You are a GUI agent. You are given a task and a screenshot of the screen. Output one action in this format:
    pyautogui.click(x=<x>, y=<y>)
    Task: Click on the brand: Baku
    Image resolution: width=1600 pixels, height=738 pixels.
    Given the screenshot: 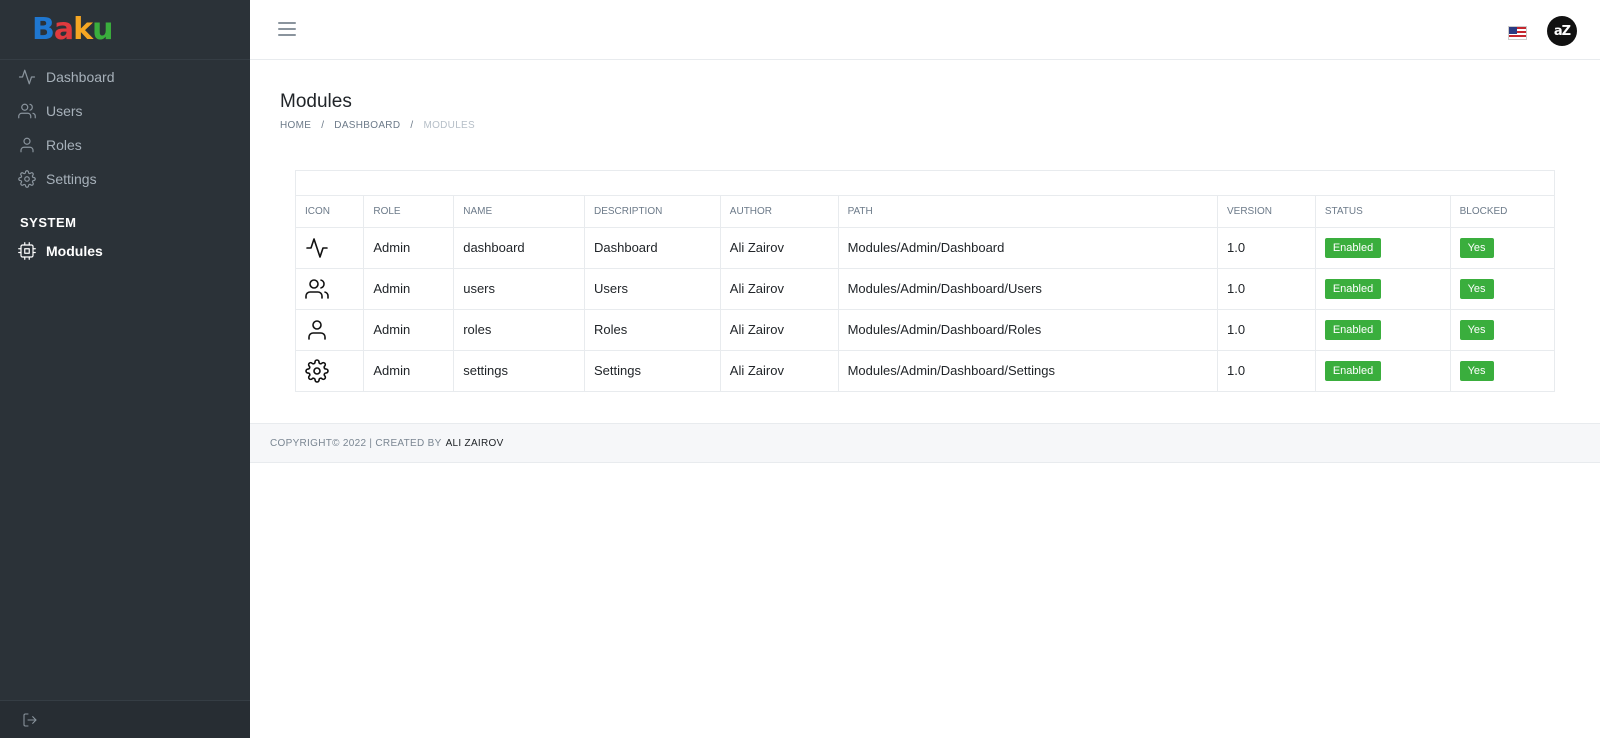 What is the action you would take?
    pyautogui.click(x=125, y=30)
    